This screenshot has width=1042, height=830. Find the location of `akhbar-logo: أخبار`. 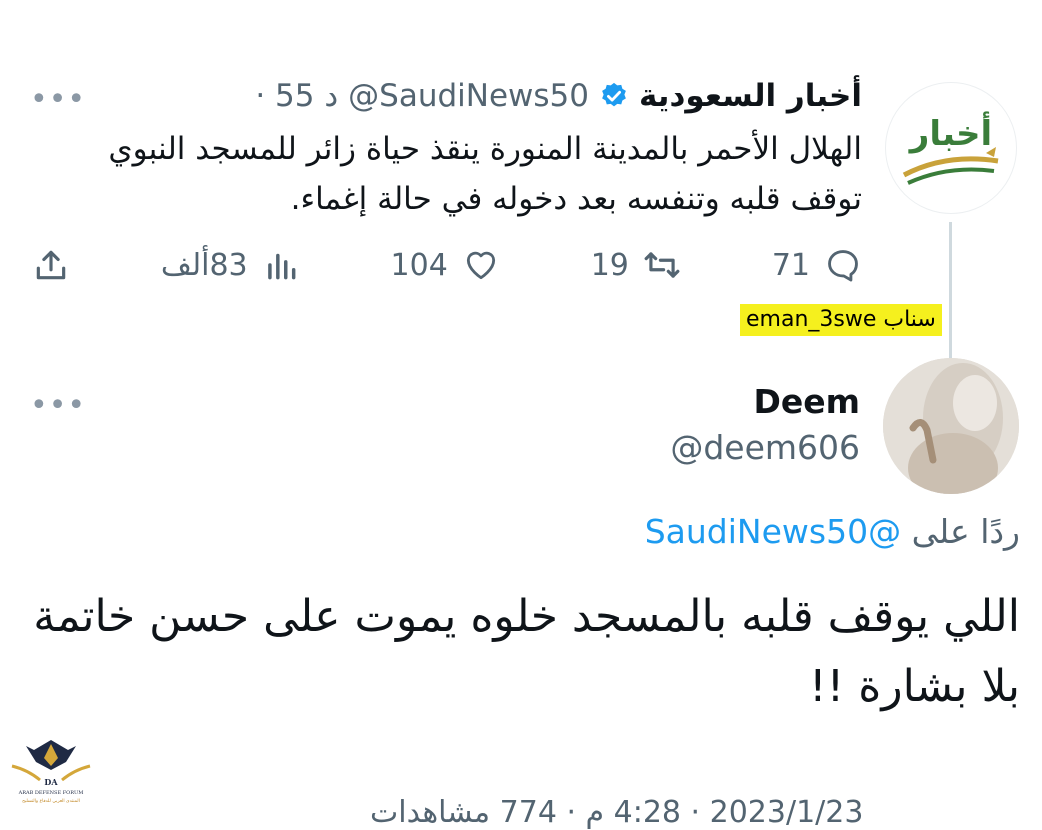

akhbar-logo: أخبار is located at coordinates (950, 148).